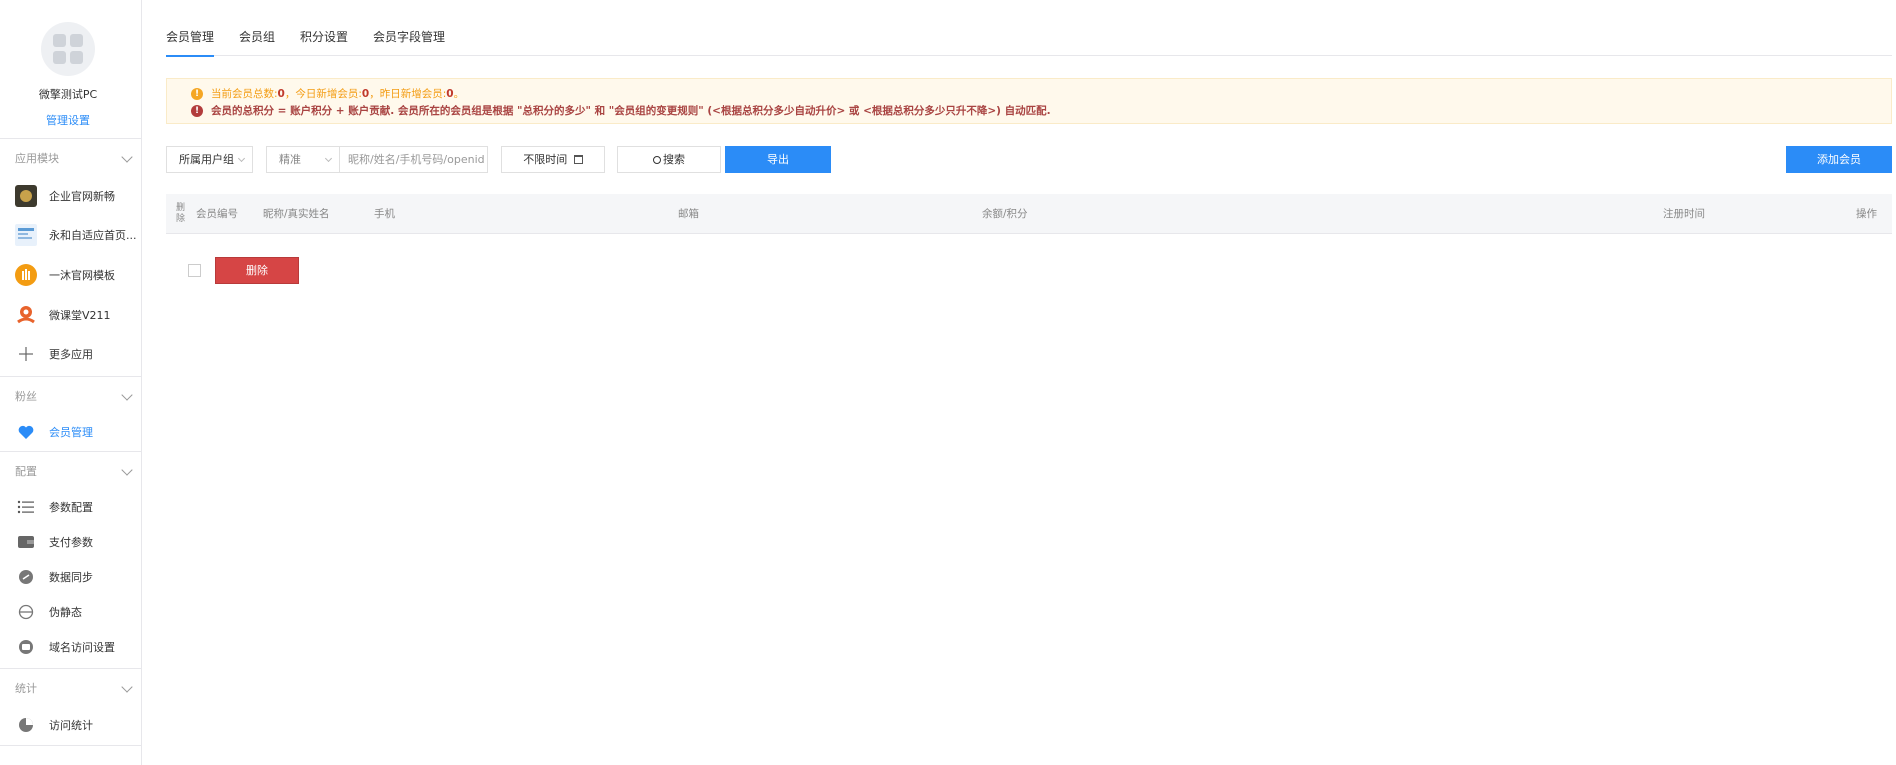 The height and width of the screenshot is (765, 1896). Describe the element at coordinates (70, 745) in the screenshot. I see `sidebar-divider` at that location.